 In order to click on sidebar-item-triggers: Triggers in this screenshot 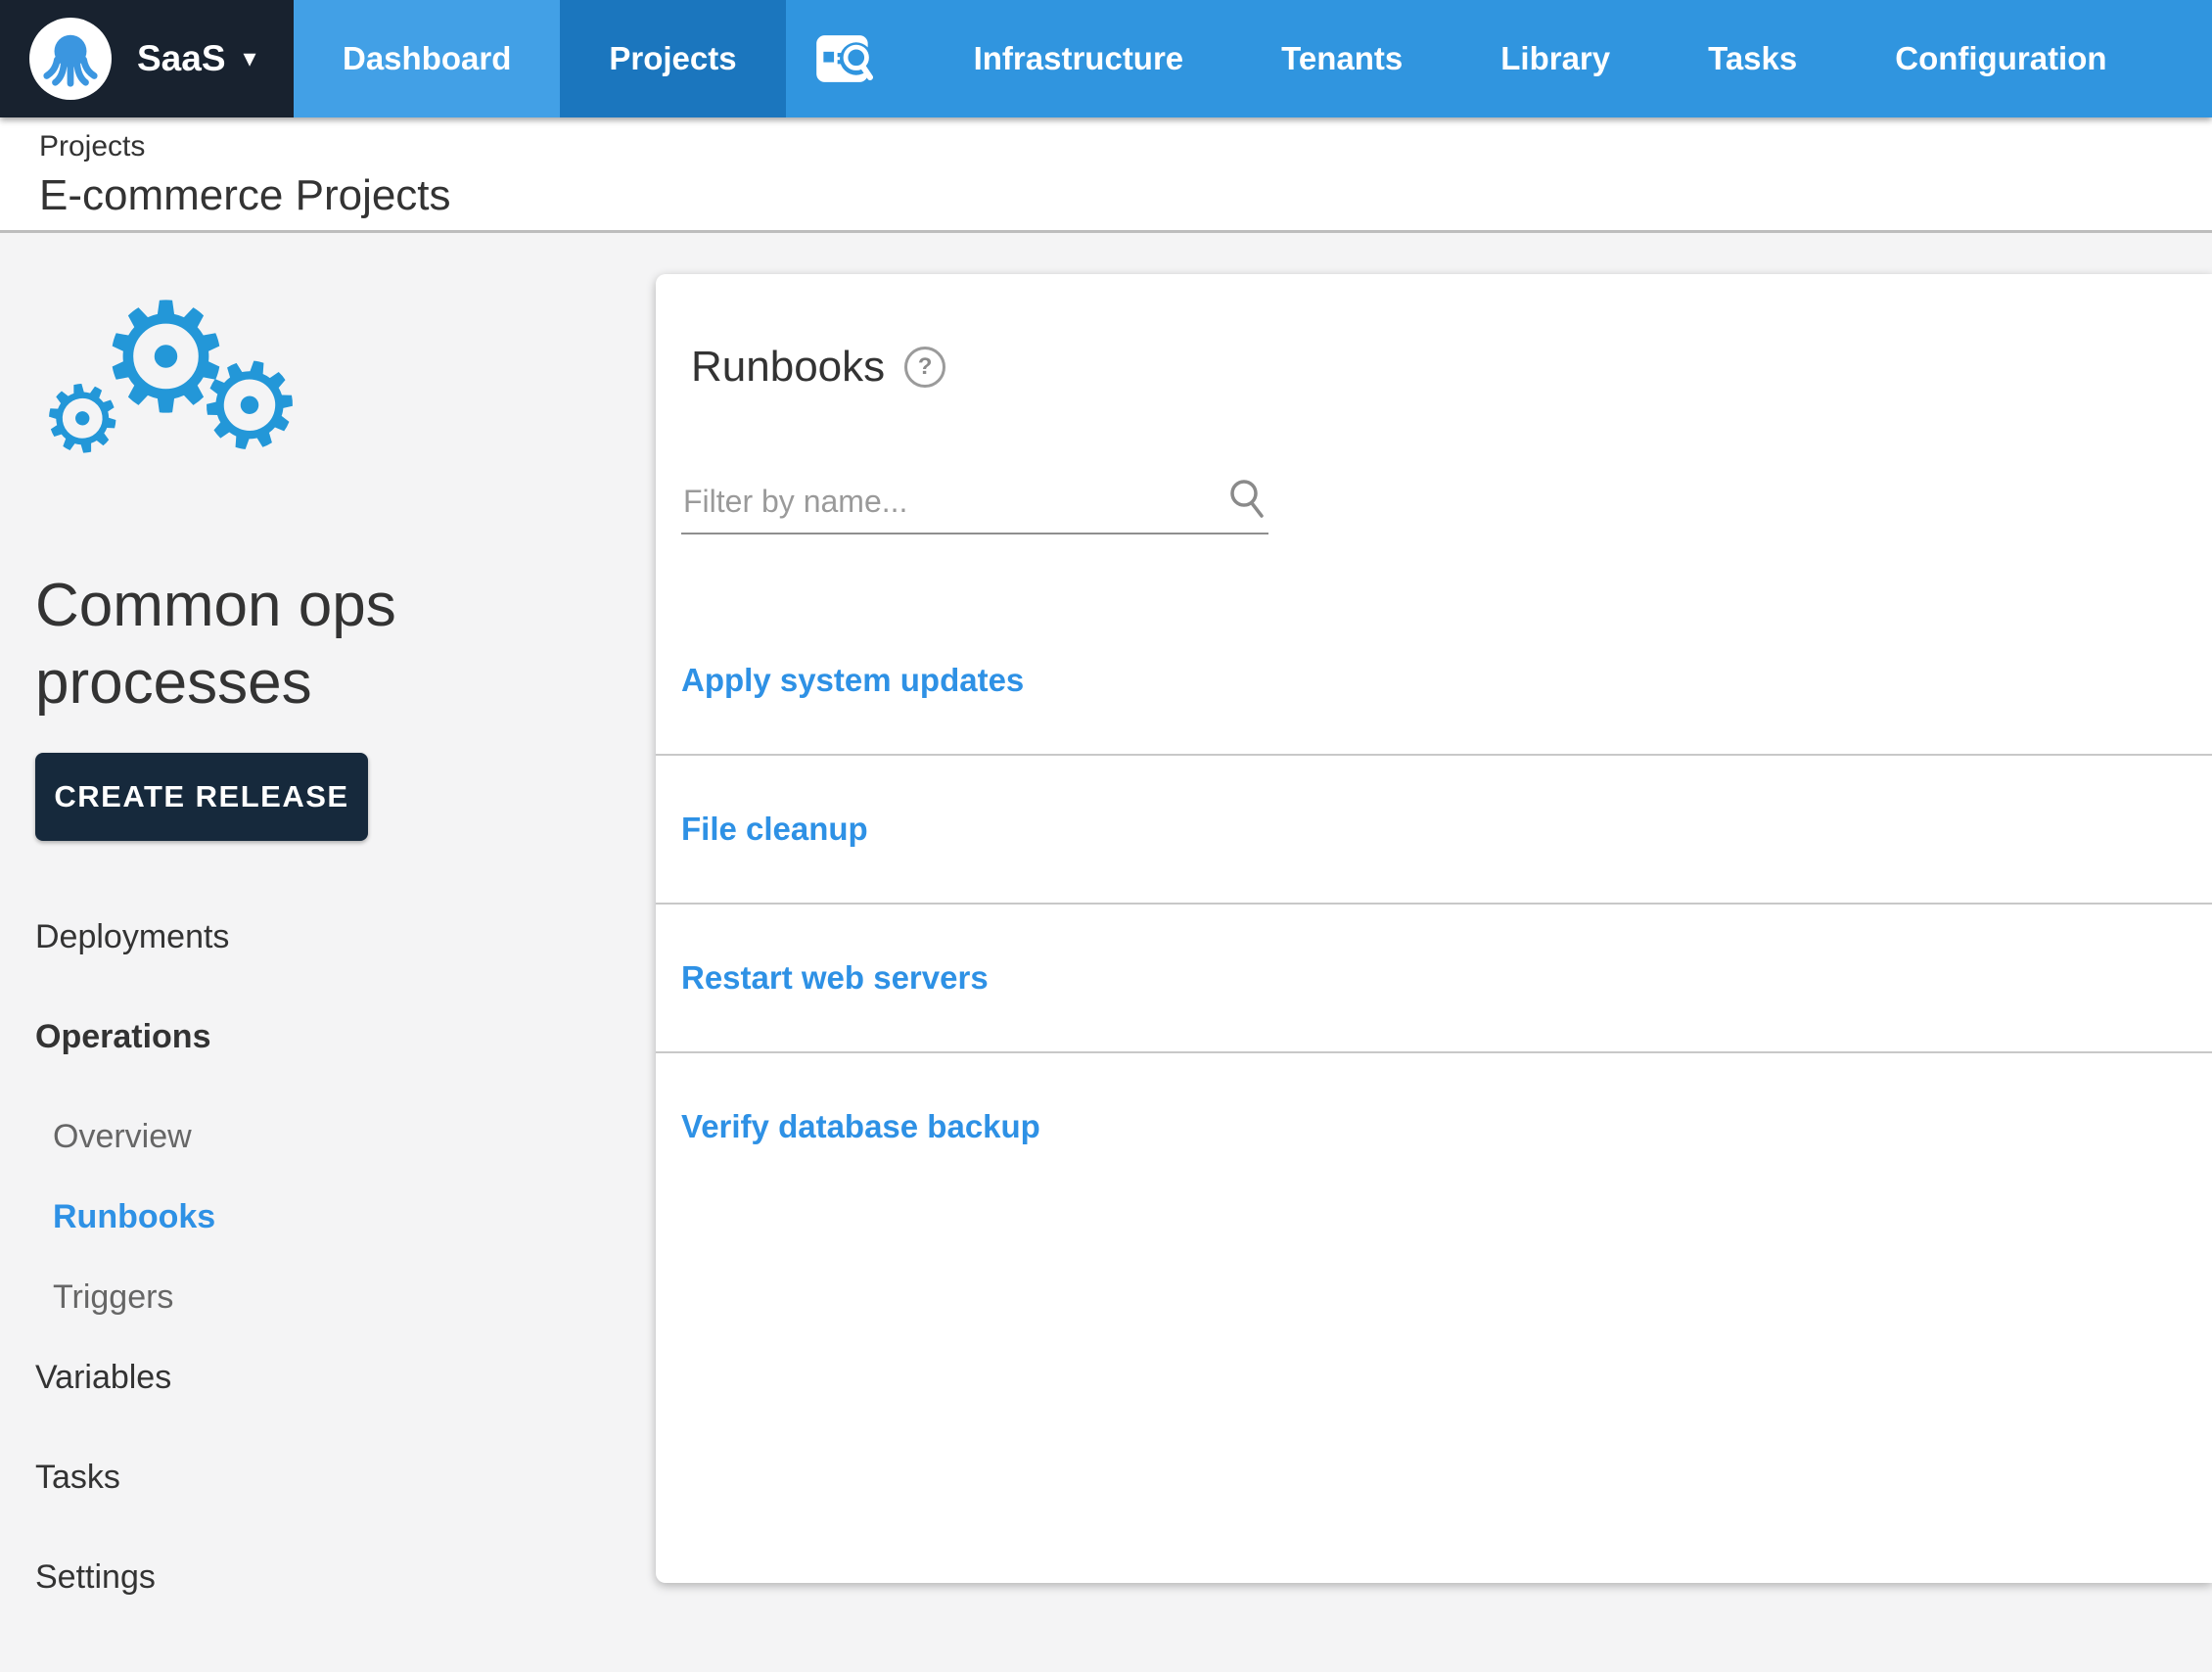, I will do `click(345, 1297)`.